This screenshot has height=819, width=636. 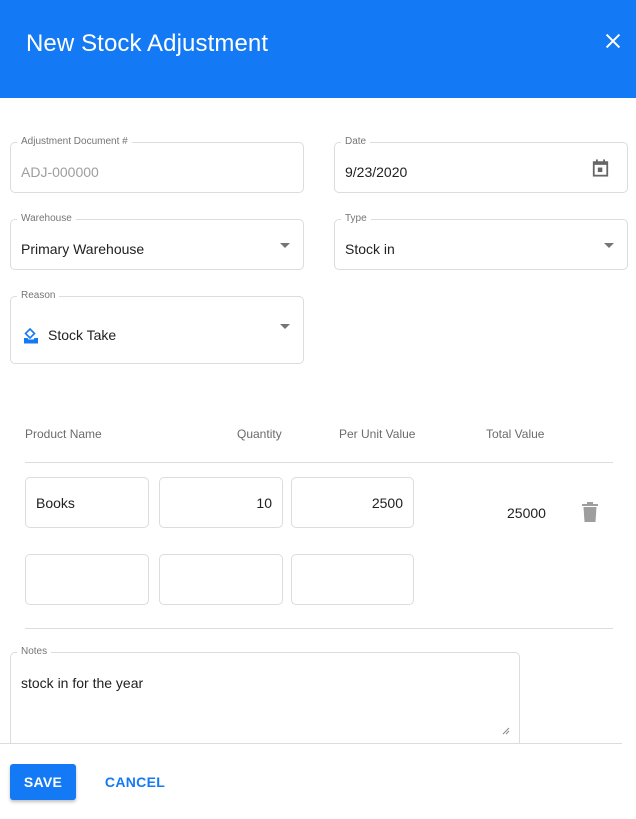 What do you see at coordinates (526, 513) in the screenshot?
I see `total-value: 25000` at bounding box center [526, 513].